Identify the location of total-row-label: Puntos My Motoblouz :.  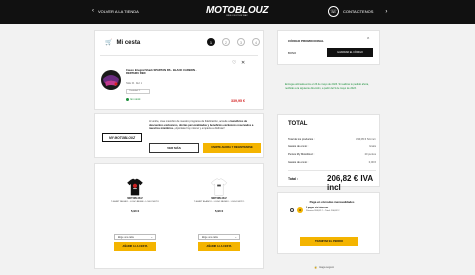
(301, 154).